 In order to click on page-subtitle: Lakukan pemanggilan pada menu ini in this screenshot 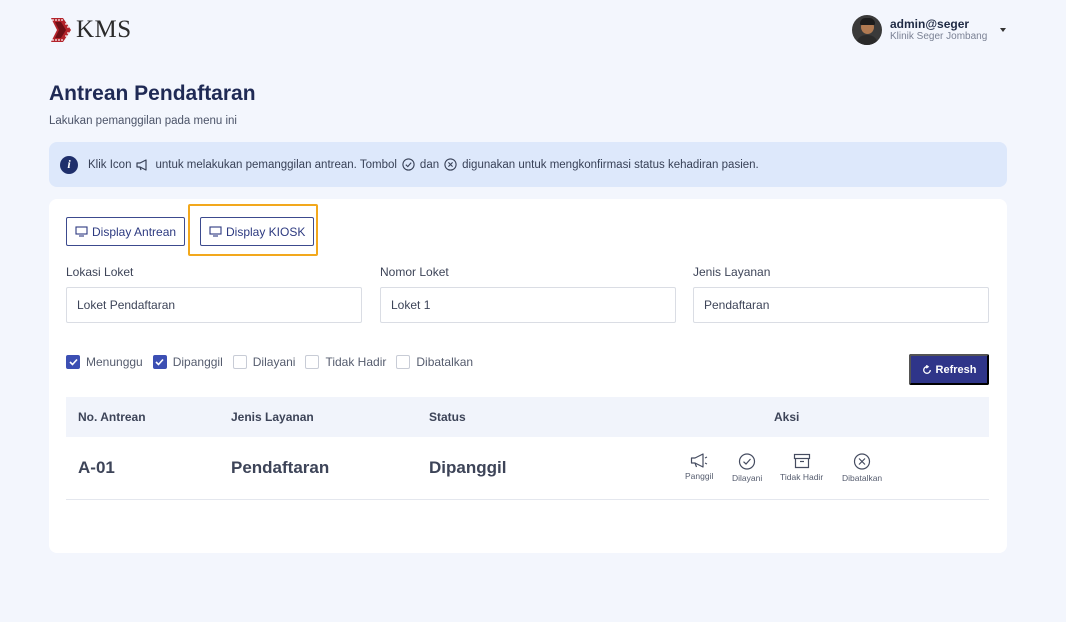, I will do `click(143, 121)`.